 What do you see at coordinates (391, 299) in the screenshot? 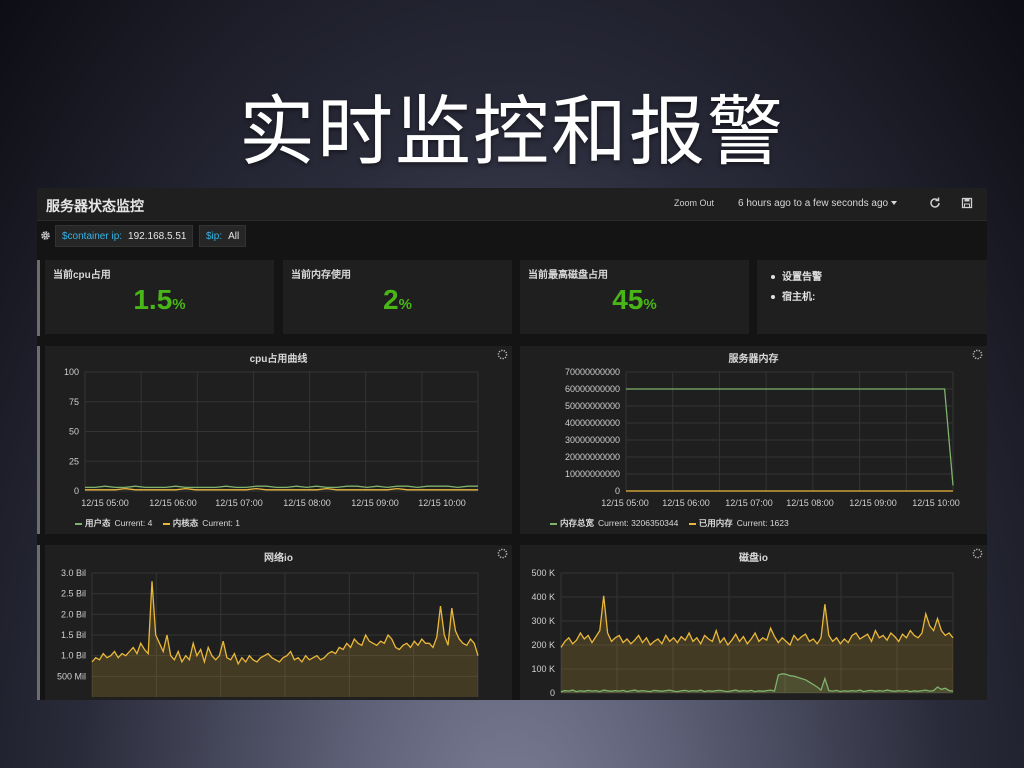
I see `stat-value: 2` at bounding box center [391, 299].